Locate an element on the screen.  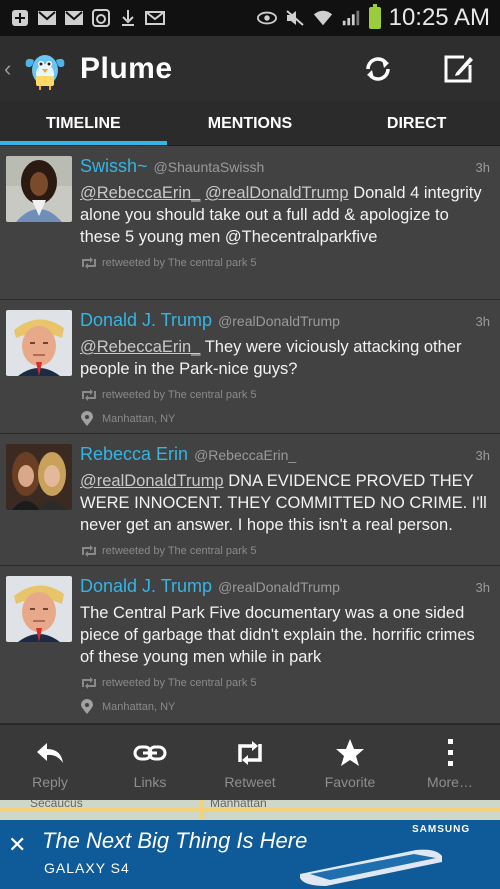
tweet-author-name: Rebecca Erin is located at coordinates (134, 454).